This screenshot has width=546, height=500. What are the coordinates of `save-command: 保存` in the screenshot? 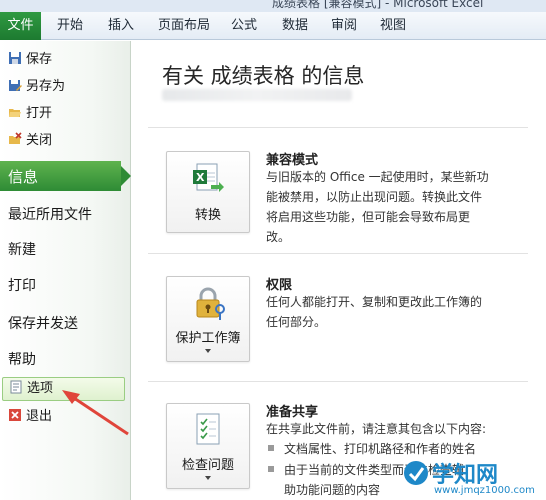 It's located at (30, 60).